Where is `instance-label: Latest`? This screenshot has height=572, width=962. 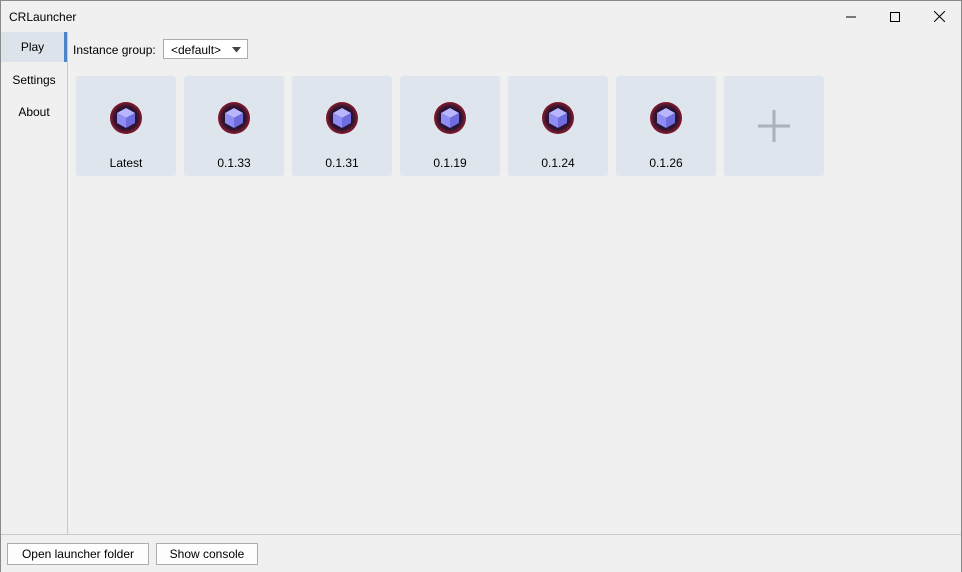
instance-label: Latest is located at coordinates (126, 163).